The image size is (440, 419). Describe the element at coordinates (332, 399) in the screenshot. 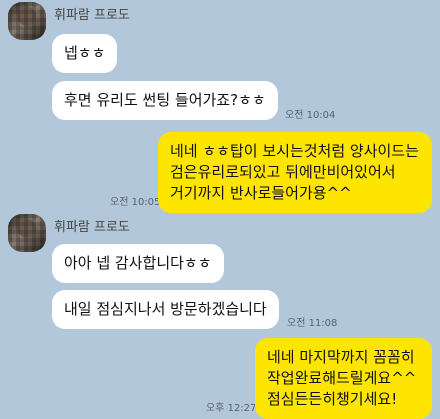

I see `message-text-line: 점심든든히챙기세요!` at that location.